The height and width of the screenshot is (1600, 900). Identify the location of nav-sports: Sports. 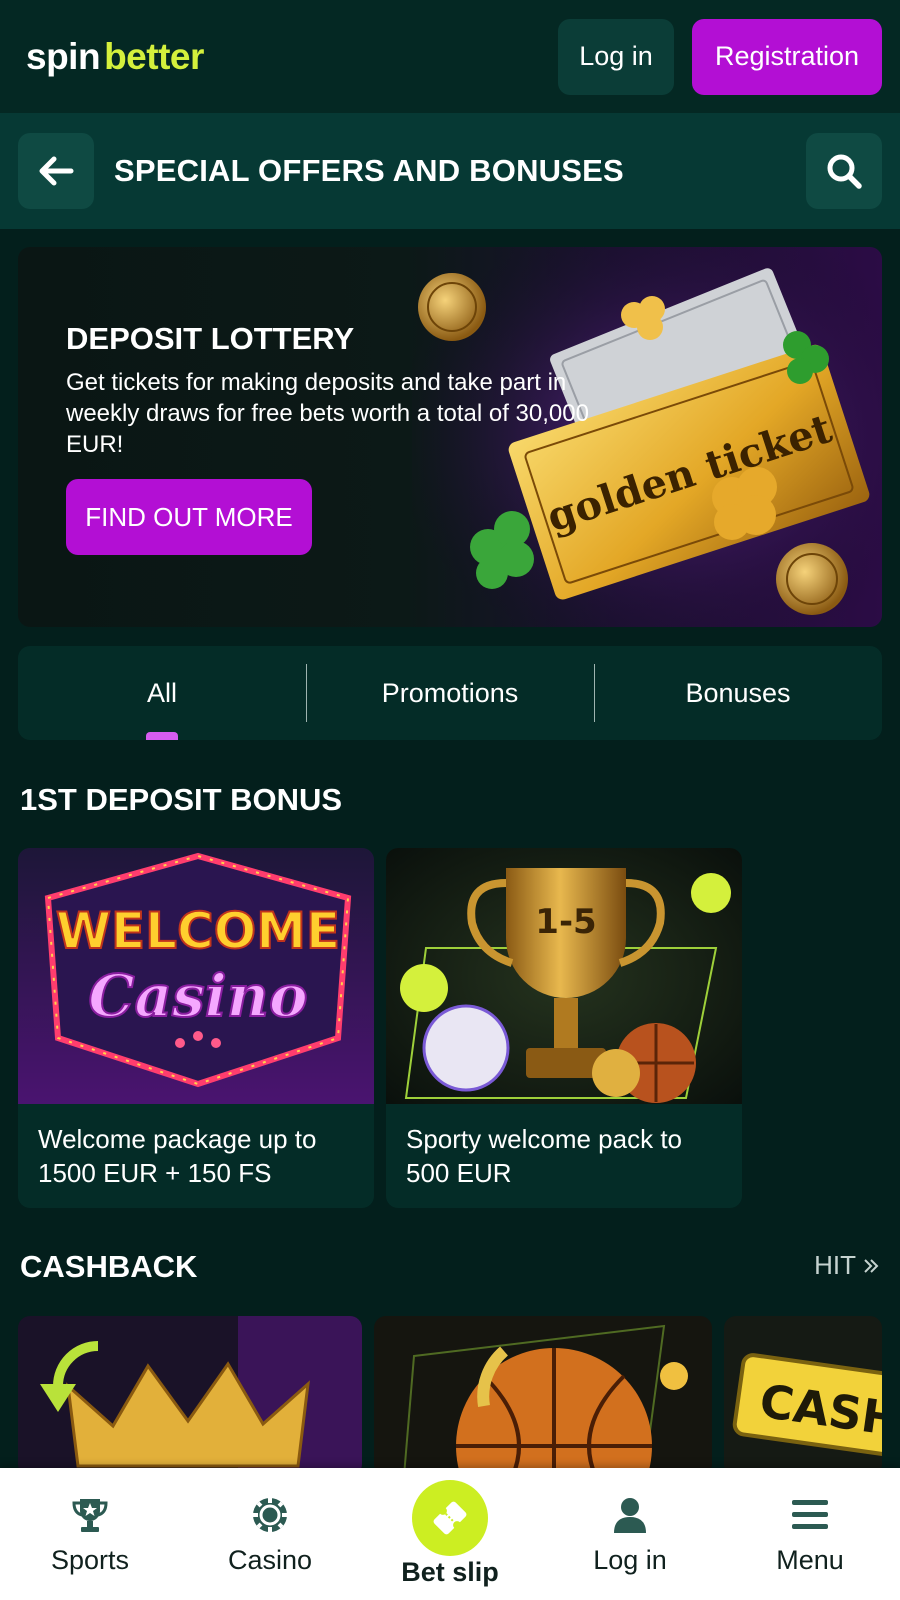
(90, 1534).